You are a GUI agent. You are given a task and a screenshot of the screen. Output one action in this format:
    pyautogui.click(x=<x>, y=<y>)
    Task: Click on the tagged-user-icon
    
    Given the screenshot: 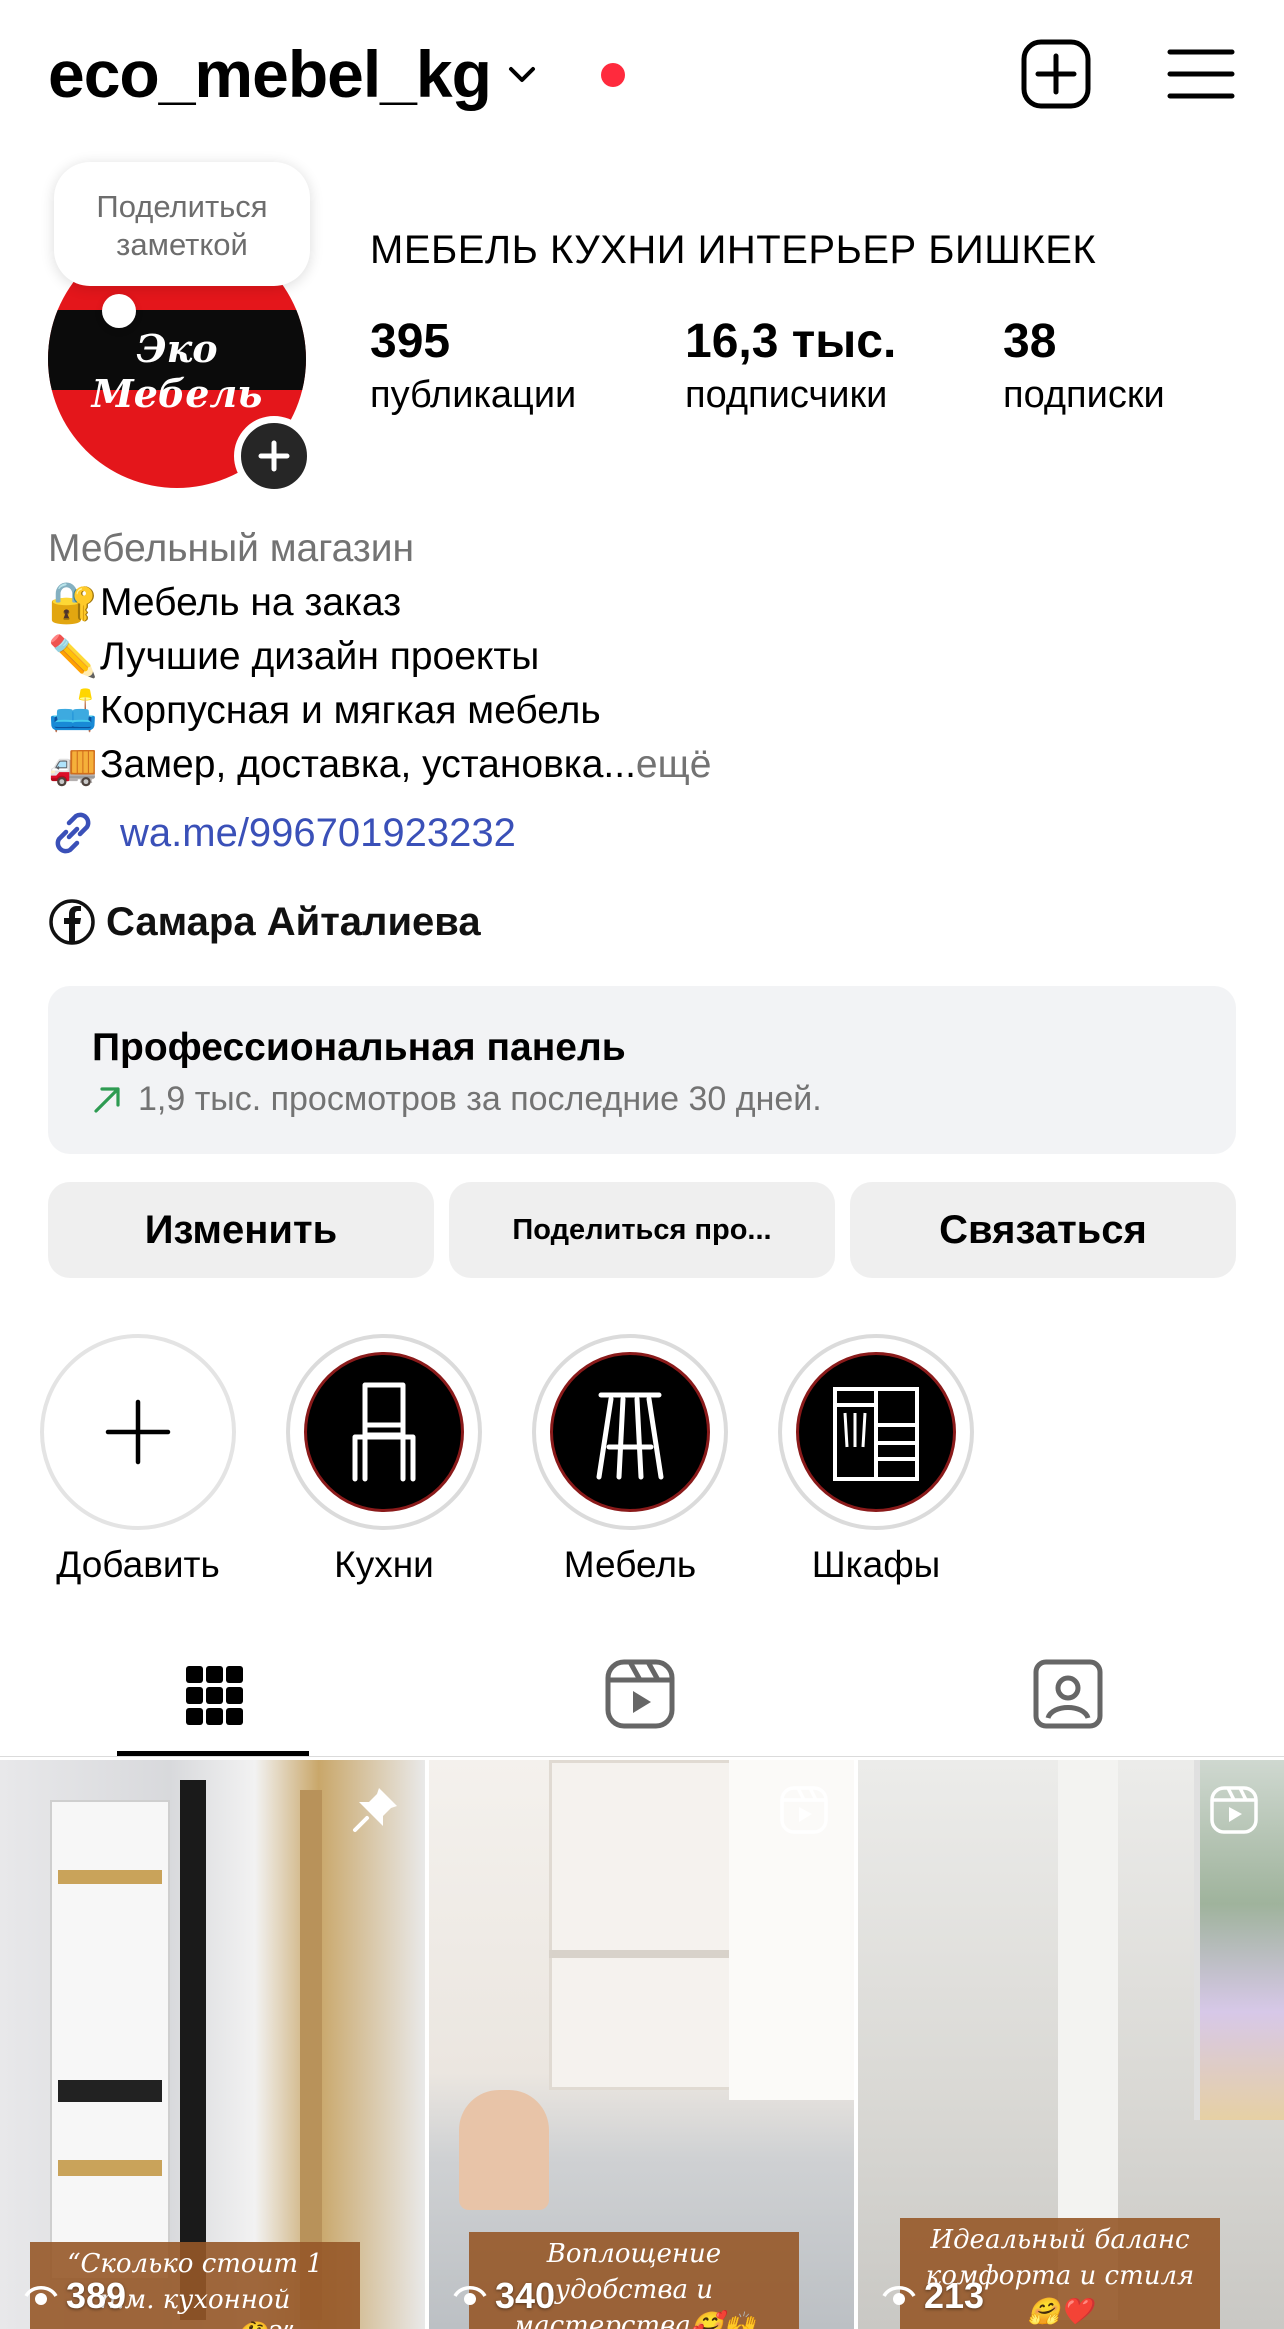 What is the action you would take?
    pyautogui.click(x=1068, y=1696)
    